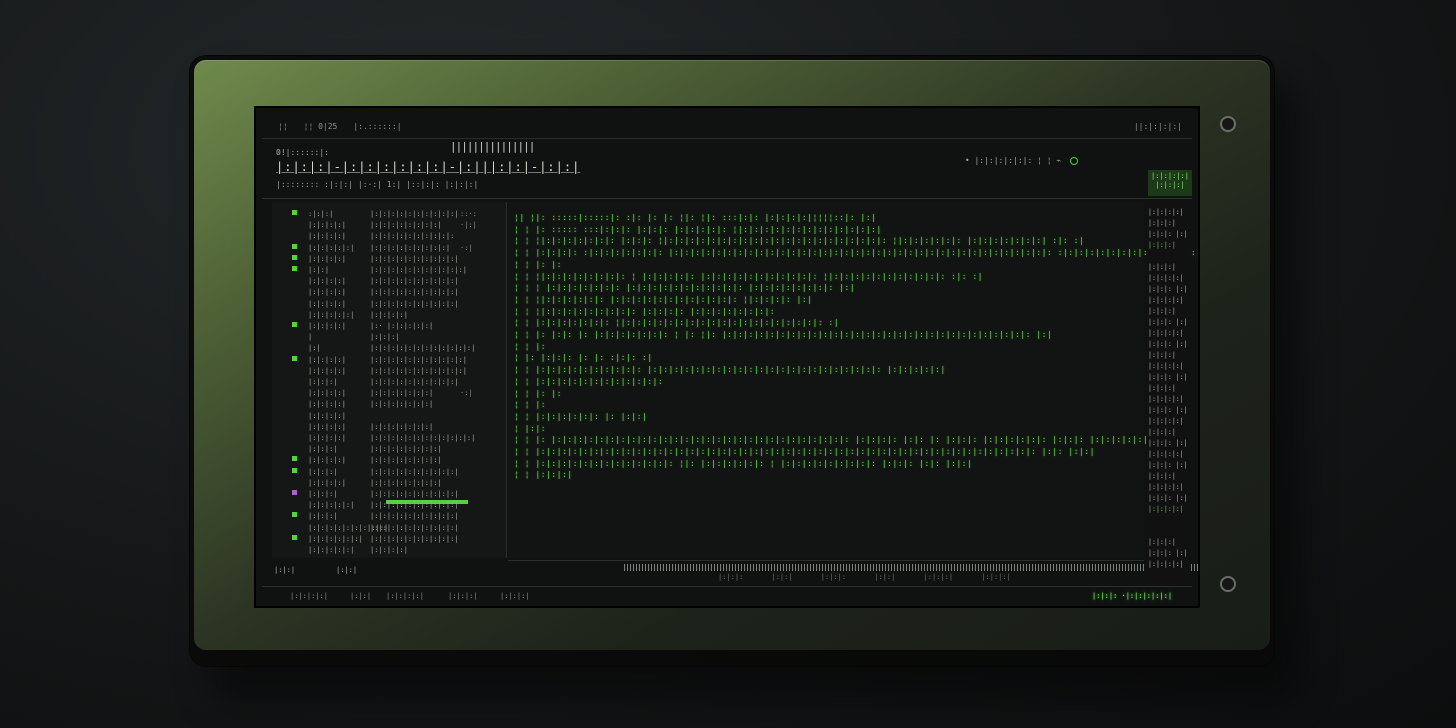 The height and width of the screenshot is (728, 1456). I want to click on right-panel-item: |:|:|: |:|, so click(1168, 465).